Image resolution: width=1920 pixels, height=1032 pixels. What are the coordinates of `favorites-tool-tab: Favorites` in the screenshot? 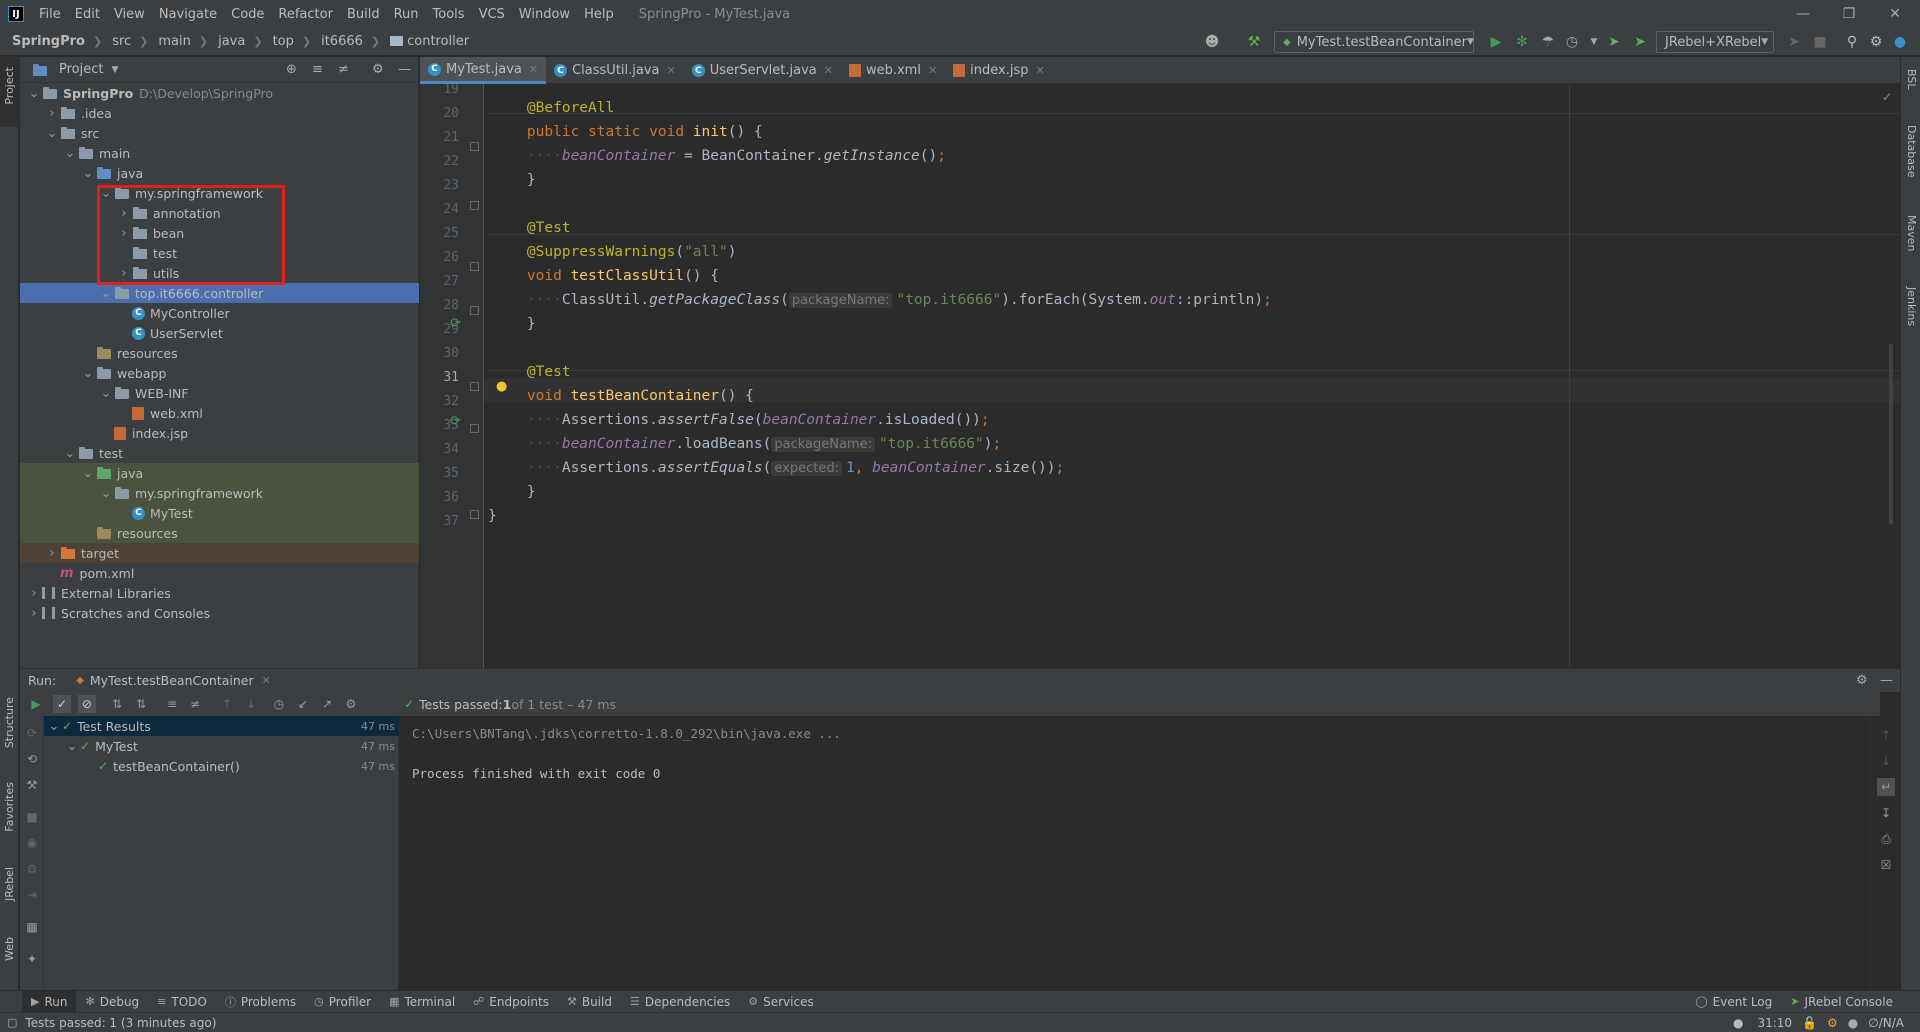 It's located at (9, 807).